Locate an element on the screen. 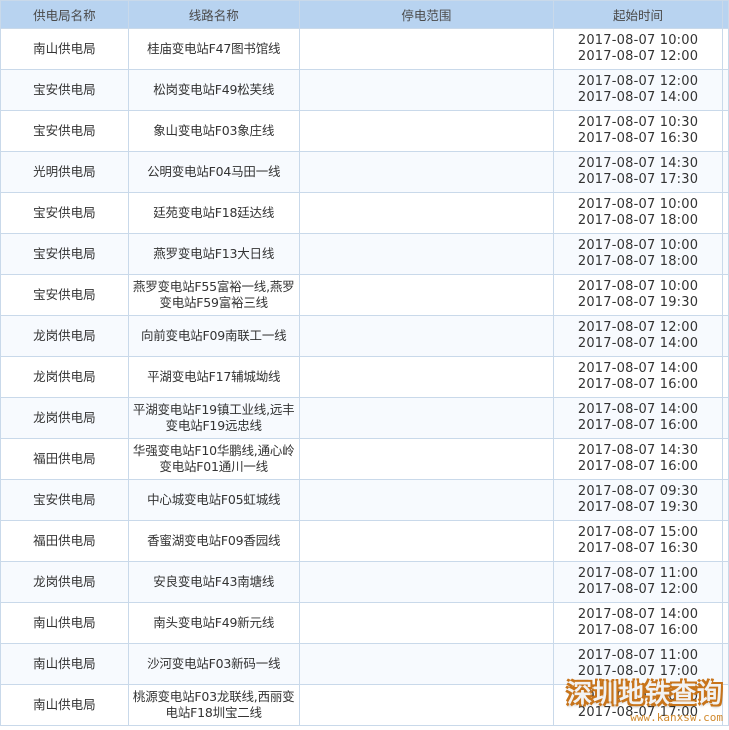 The width and height of the screenshot is (729, 730). cell-line-name: 沙河变电站F03新码一线 is located at coordinates (213, 664).